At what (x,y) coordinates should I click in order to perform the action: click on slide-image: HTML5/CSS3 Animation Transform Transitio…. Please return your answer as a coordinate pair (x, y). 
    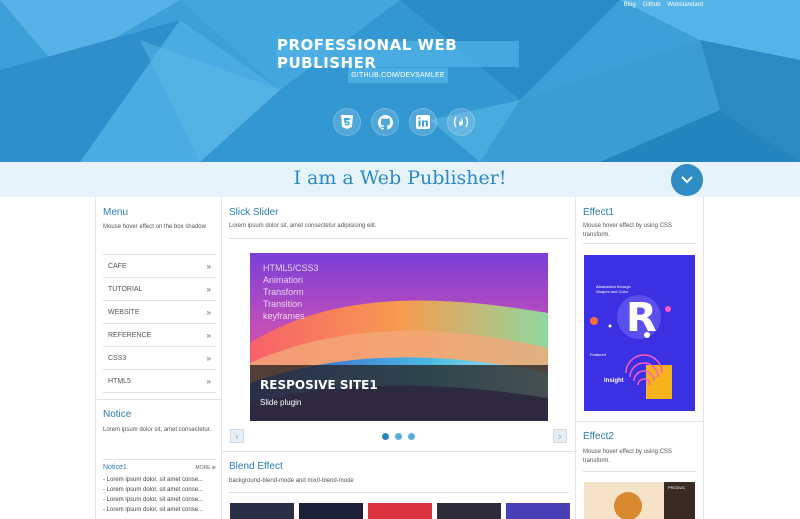
    Looking at the image, I should click on (399, 337).